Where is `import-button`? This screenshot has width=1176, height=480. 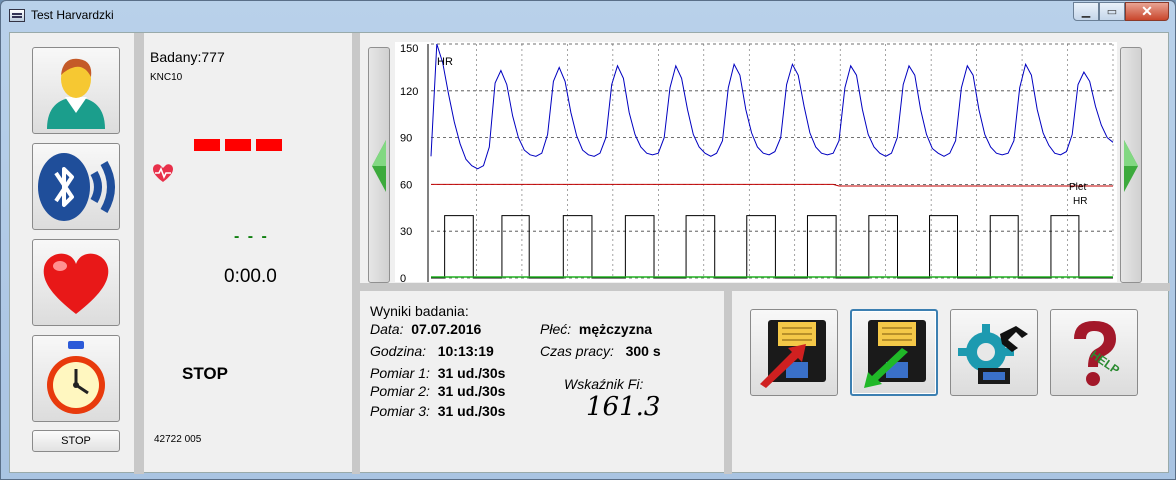
import-button is located at coordinates (894, 352).